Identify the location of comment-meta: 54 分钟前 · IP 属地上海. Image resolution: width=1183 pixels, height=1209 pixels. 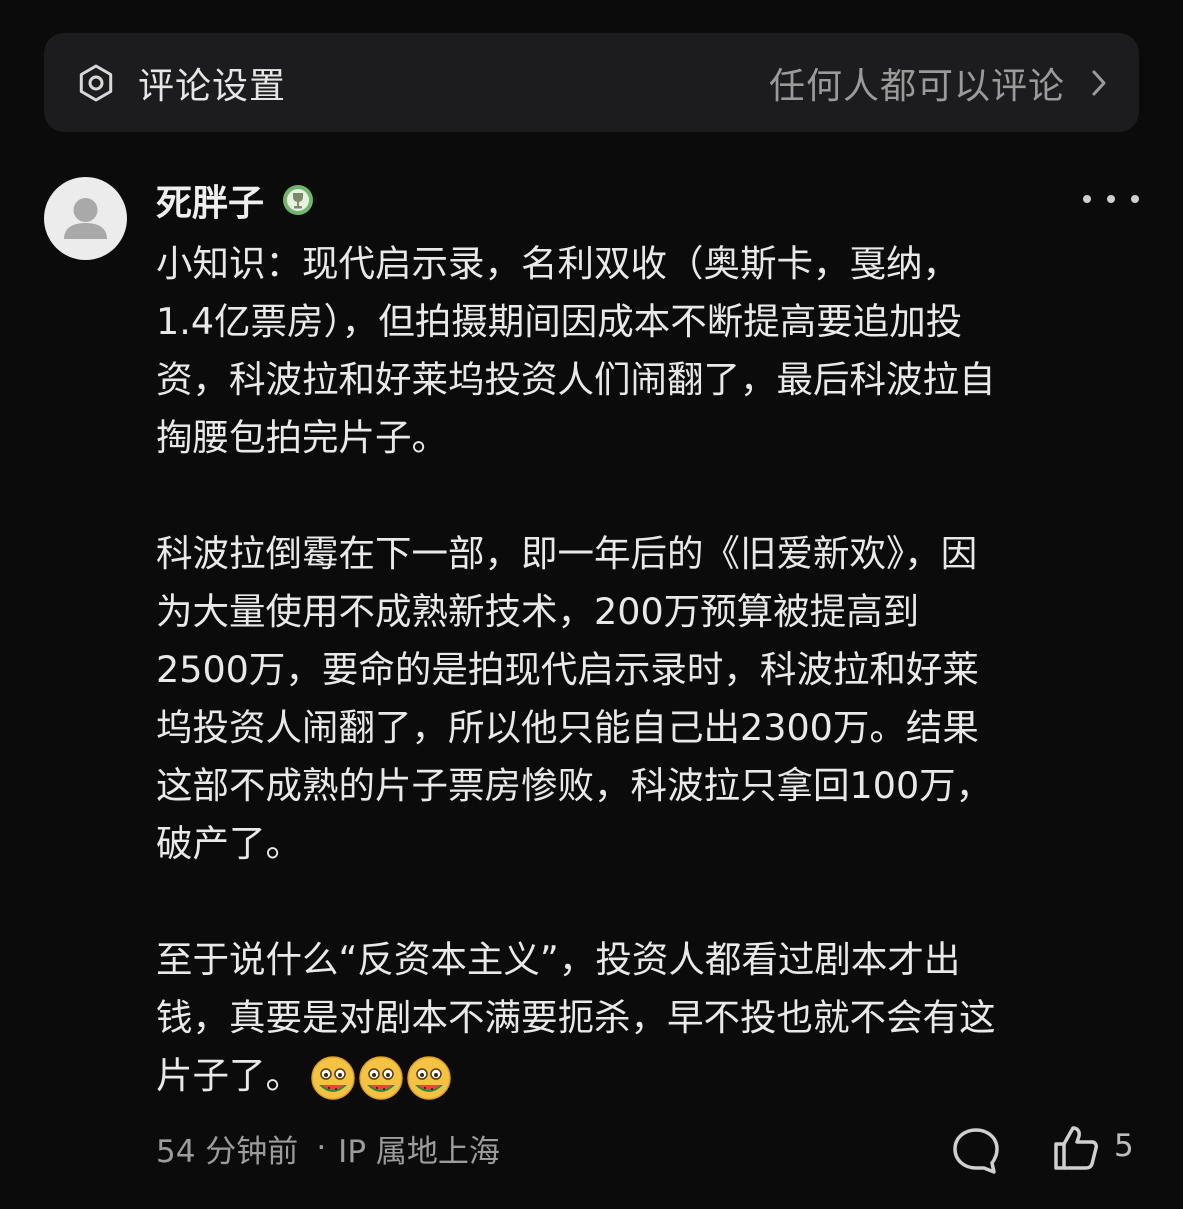
(328, 1148).